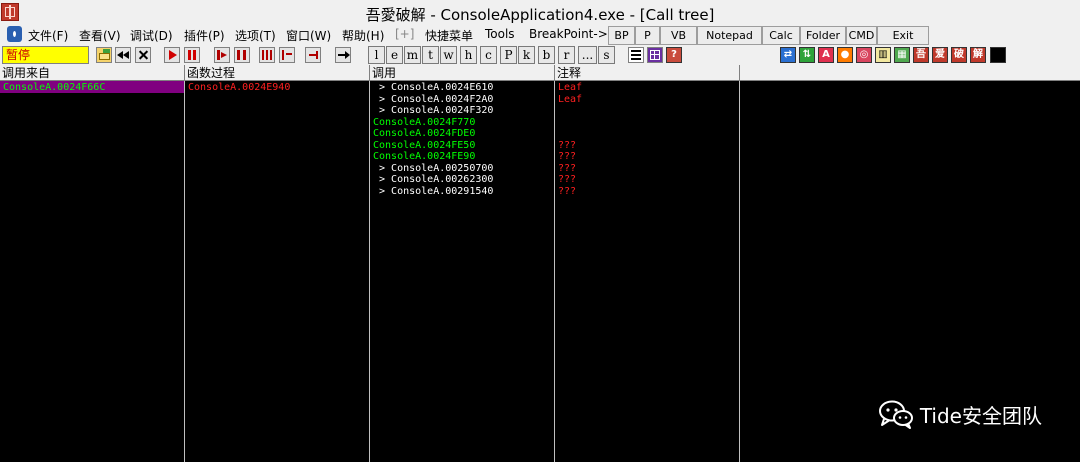 The image size is (1080, 462). What do you see at coordinates (568, 34) in the screenshot?
I see `menu-breakpoint: BreakPoint->` at bounding box center [568, 34].